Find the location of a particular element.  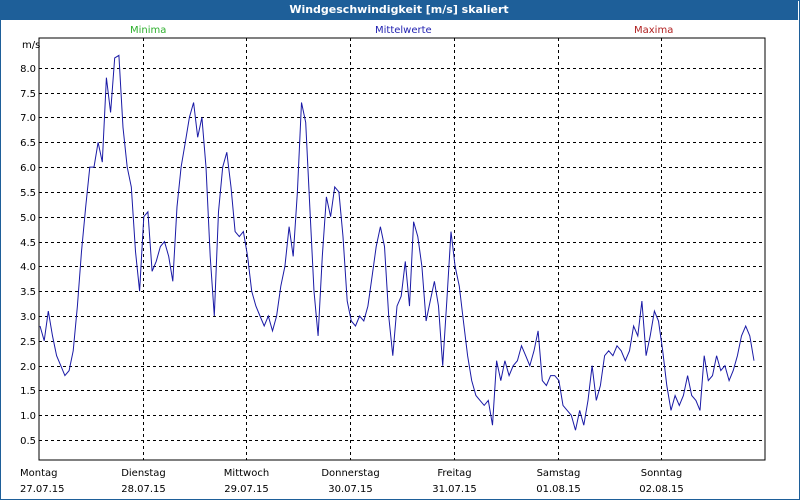

x-tick-date: 29.07.15 is located at coordinates (246, 489).